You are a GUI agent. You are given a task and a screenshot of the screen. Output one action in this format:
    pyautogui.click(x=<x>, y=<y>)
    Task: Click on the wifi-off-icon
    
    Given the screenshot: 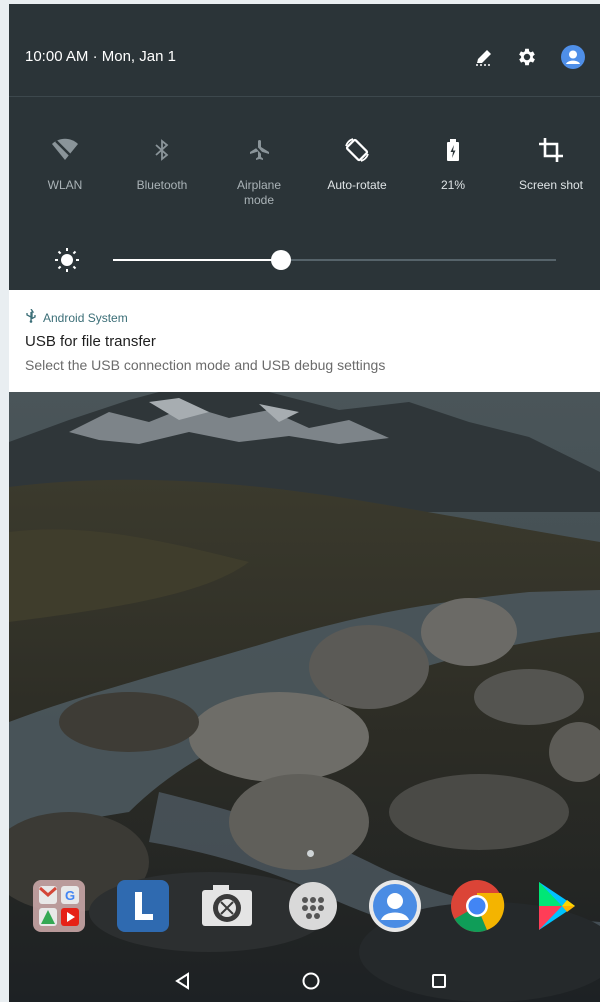 What is the action you would take?
    pyautogui.click(x=65, y=150)
    